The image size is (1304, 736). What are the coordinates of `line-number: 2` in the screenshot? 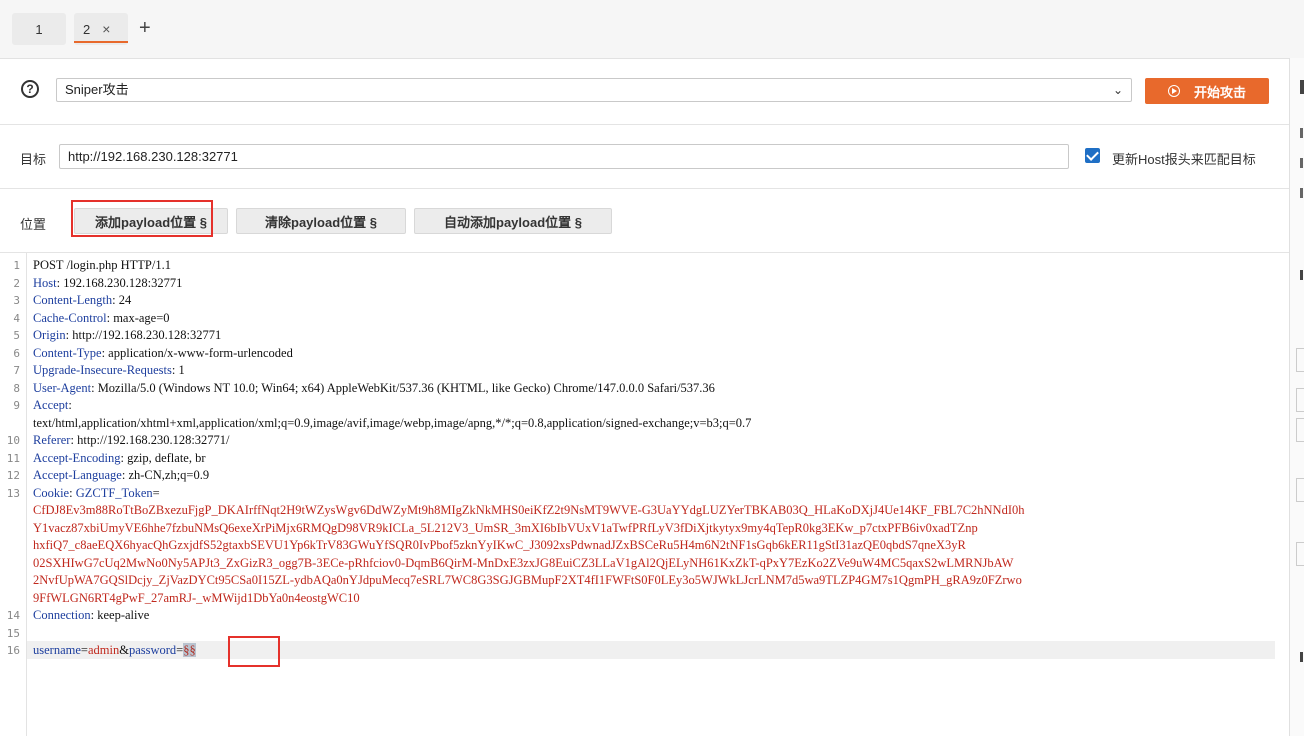 It's located at (16, 283).